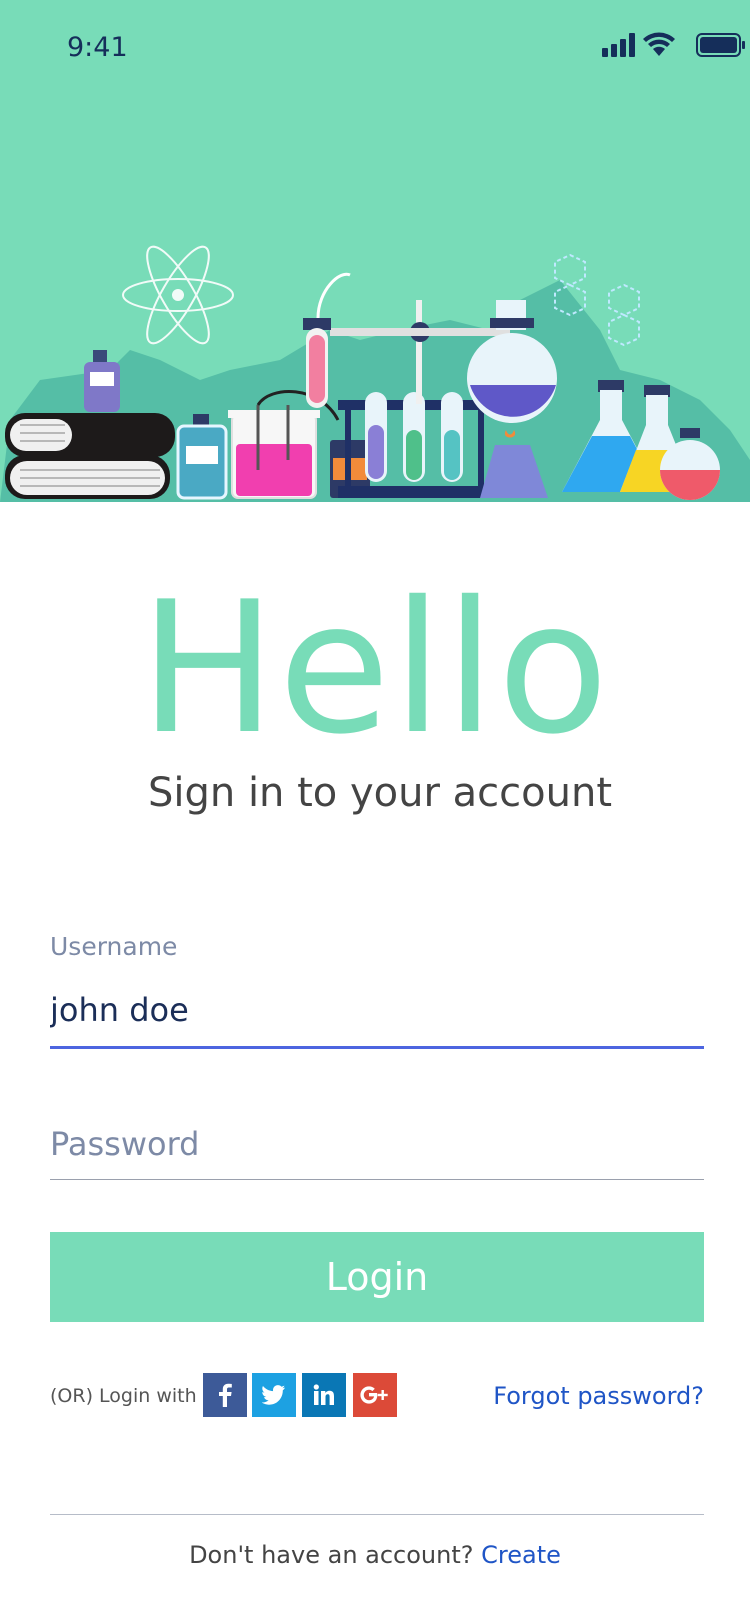  Describe the element at coordinates (598, 1396) in the screenshot. I see `forgot-password-link: Forgot password?` at that location.